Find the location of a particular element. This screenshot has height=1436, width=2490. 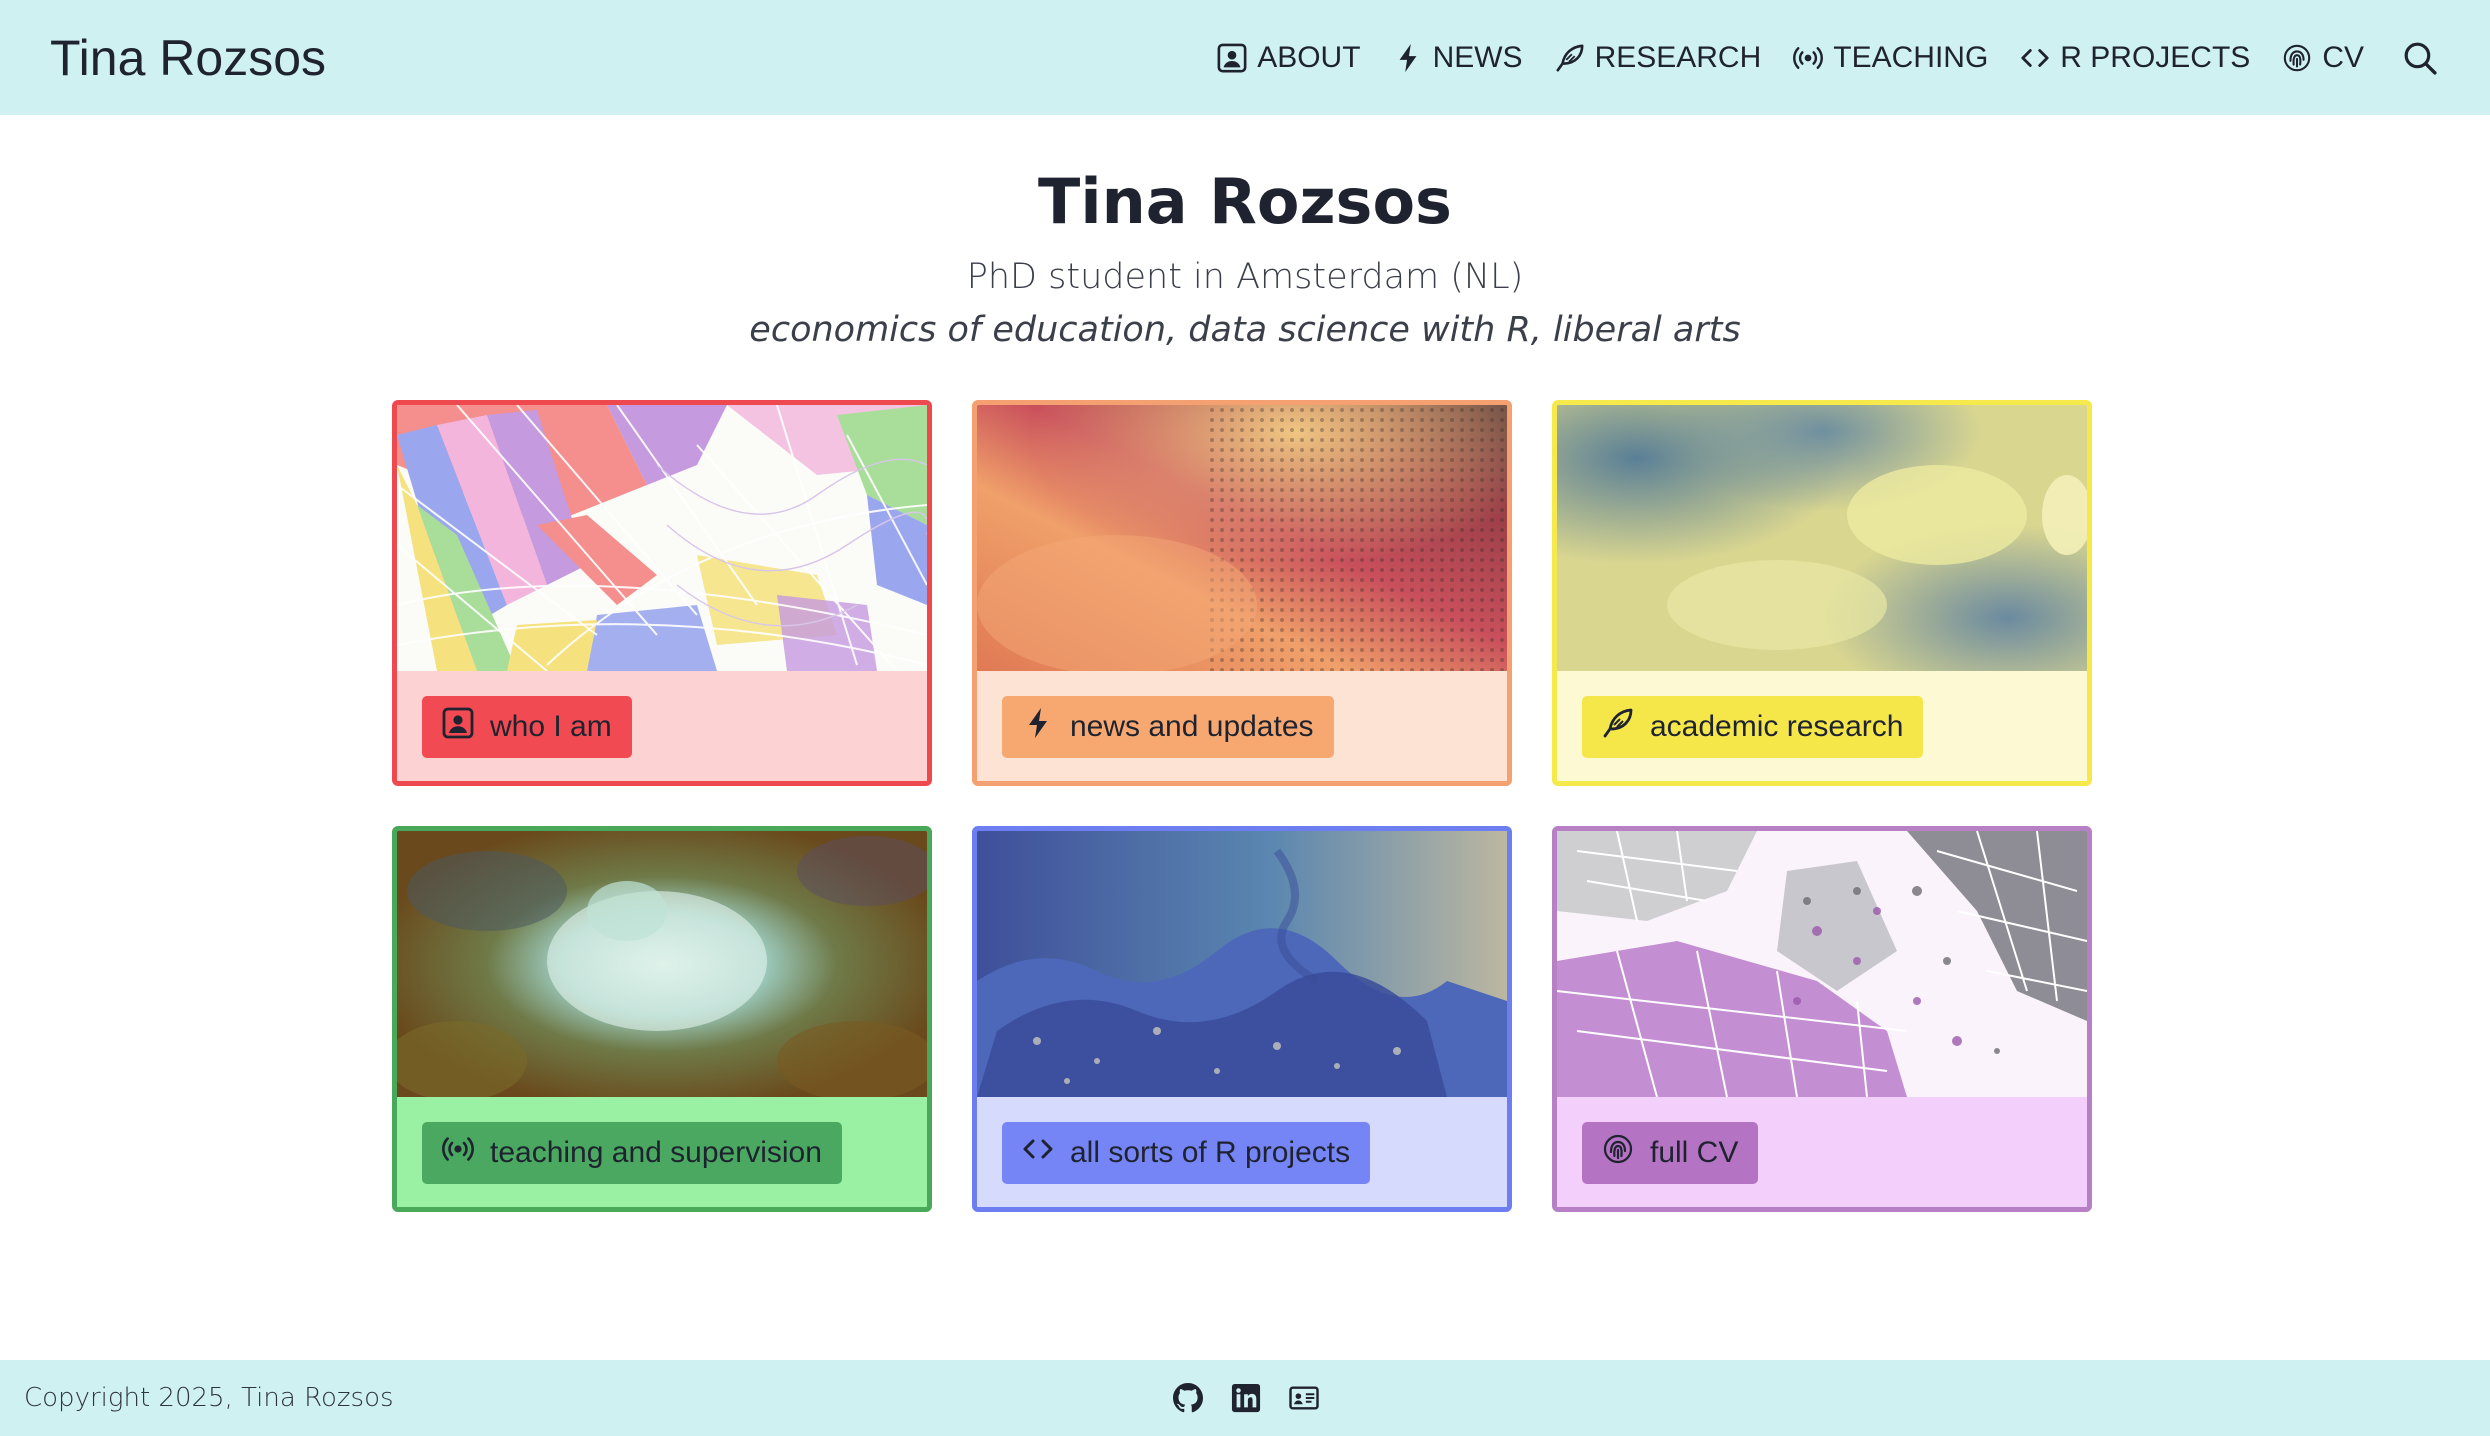

nav-item-about: ABOUT is located at coordinates (1288, 57).